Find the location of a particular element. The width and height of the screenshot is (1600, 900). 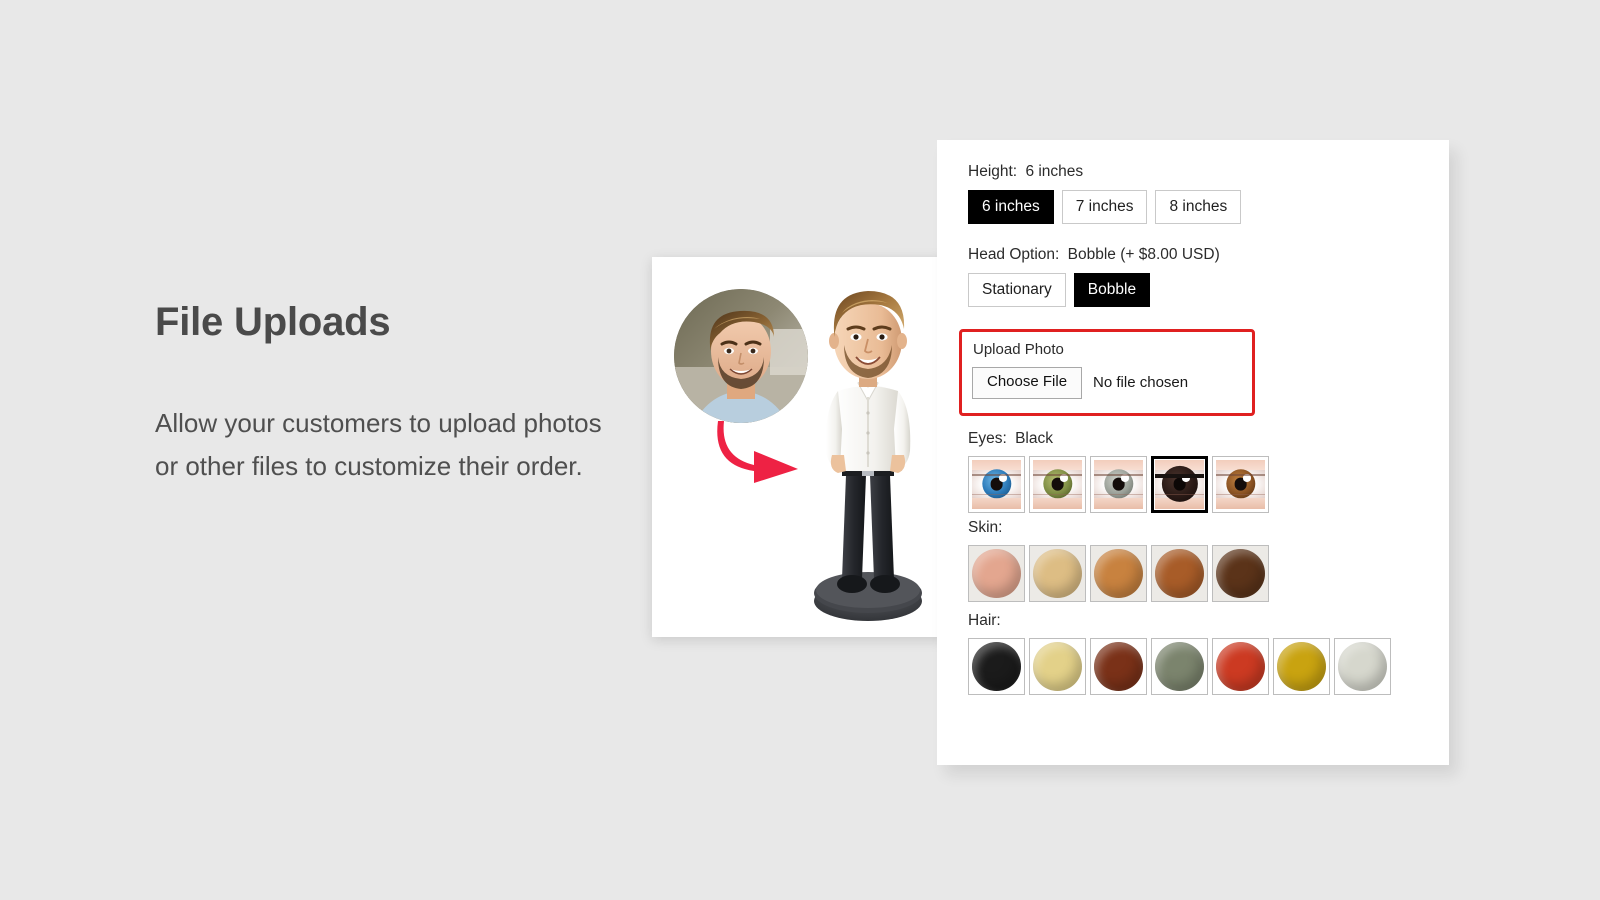

skin-swatch-row is located at coordinates (1203, 573).